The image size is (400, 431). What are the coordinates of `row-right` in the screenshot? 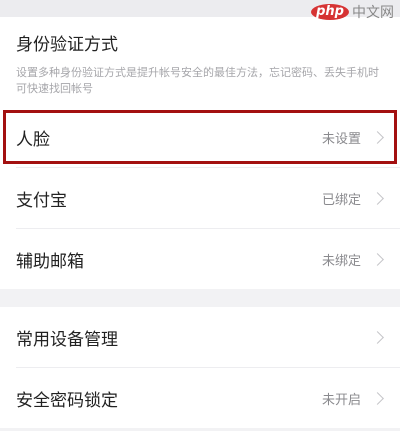 It's located at (373, 337).